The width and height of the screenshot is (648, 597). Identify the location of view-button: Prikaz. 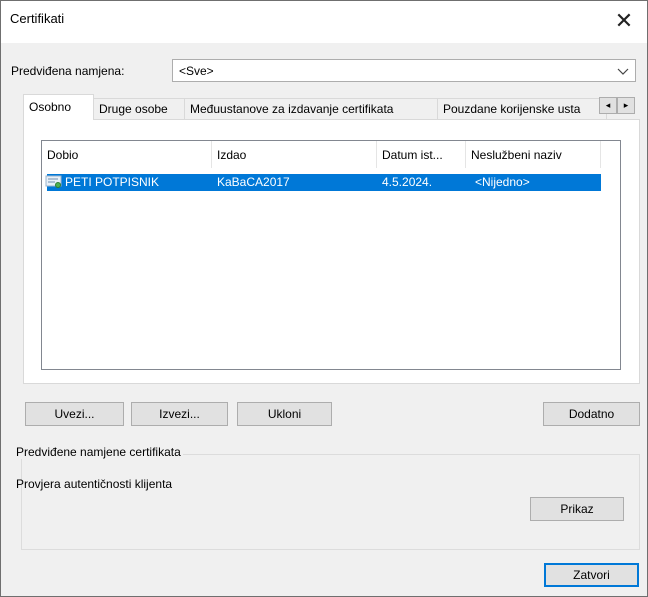
(577, 509).